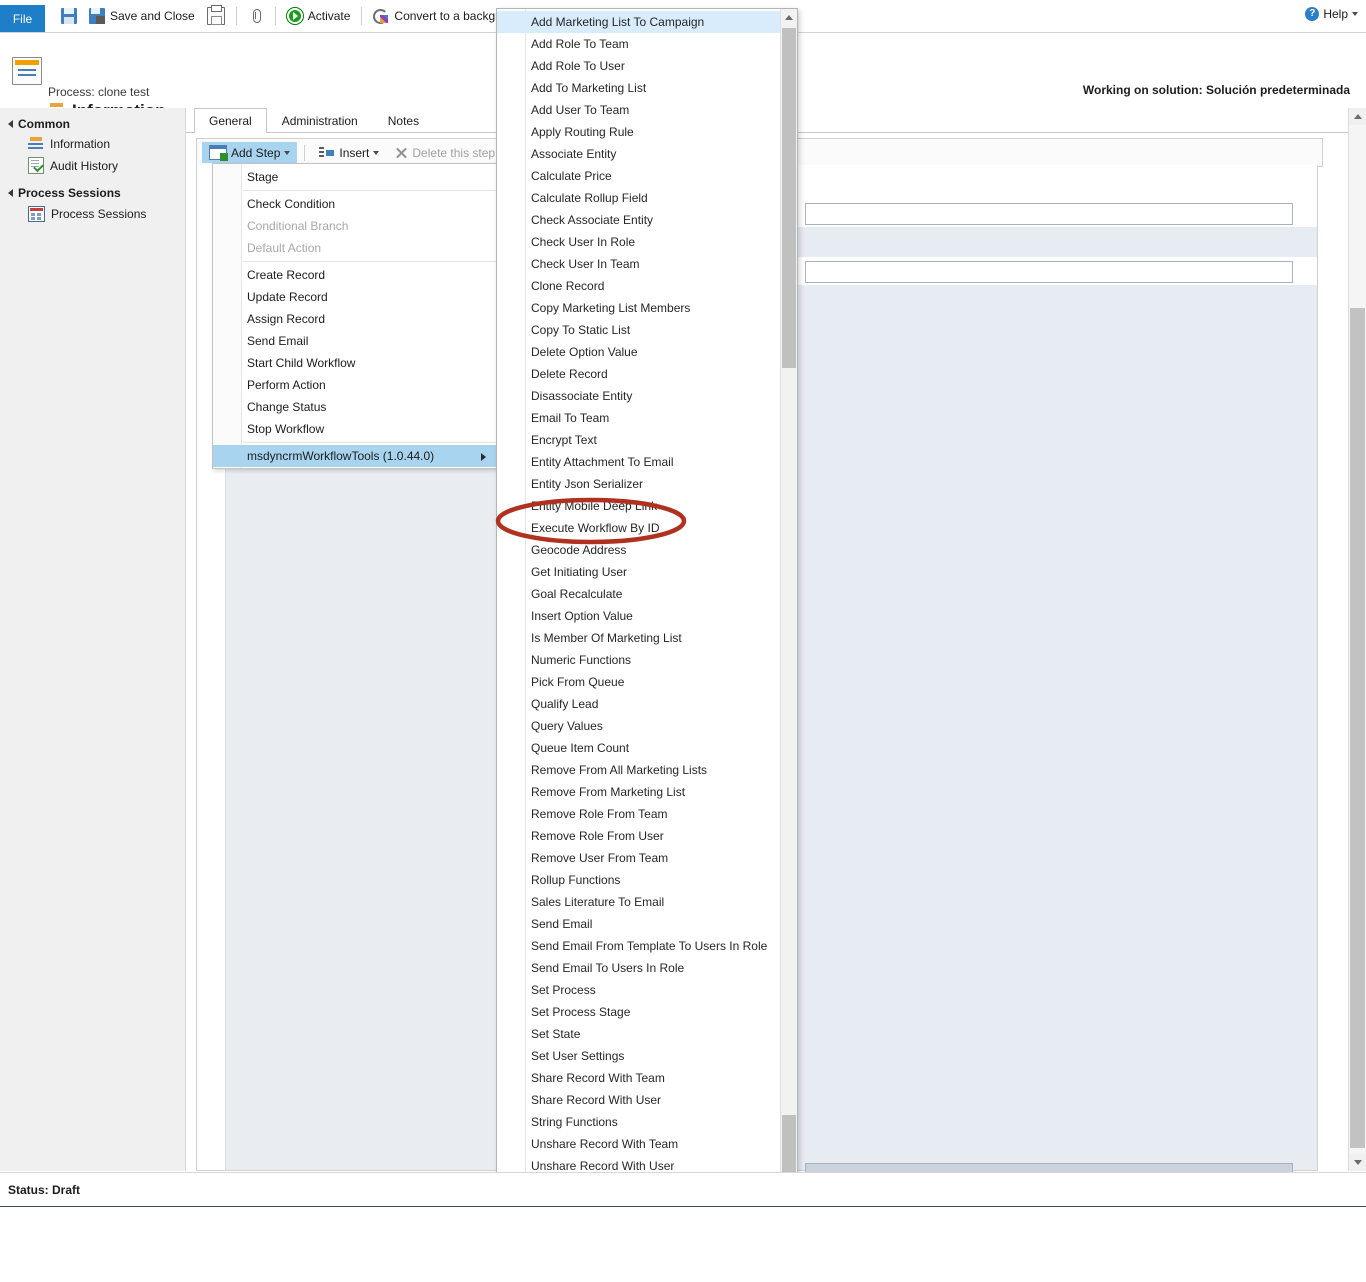 The width and height of the screenshot is (1366, 1282). What do you see at coordinates (638, 242) in the screenshot?
I see `submenu-item: Check User In Role` at bounding box center [638, 242].